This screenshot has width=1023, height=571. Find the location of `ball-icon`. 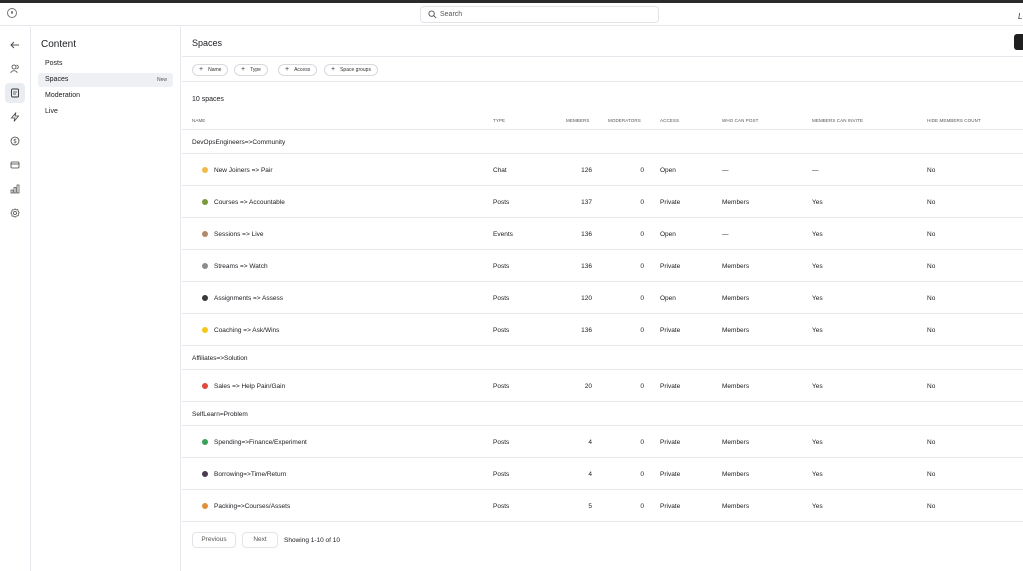

ball-icon is located at coordinates (205, 474).